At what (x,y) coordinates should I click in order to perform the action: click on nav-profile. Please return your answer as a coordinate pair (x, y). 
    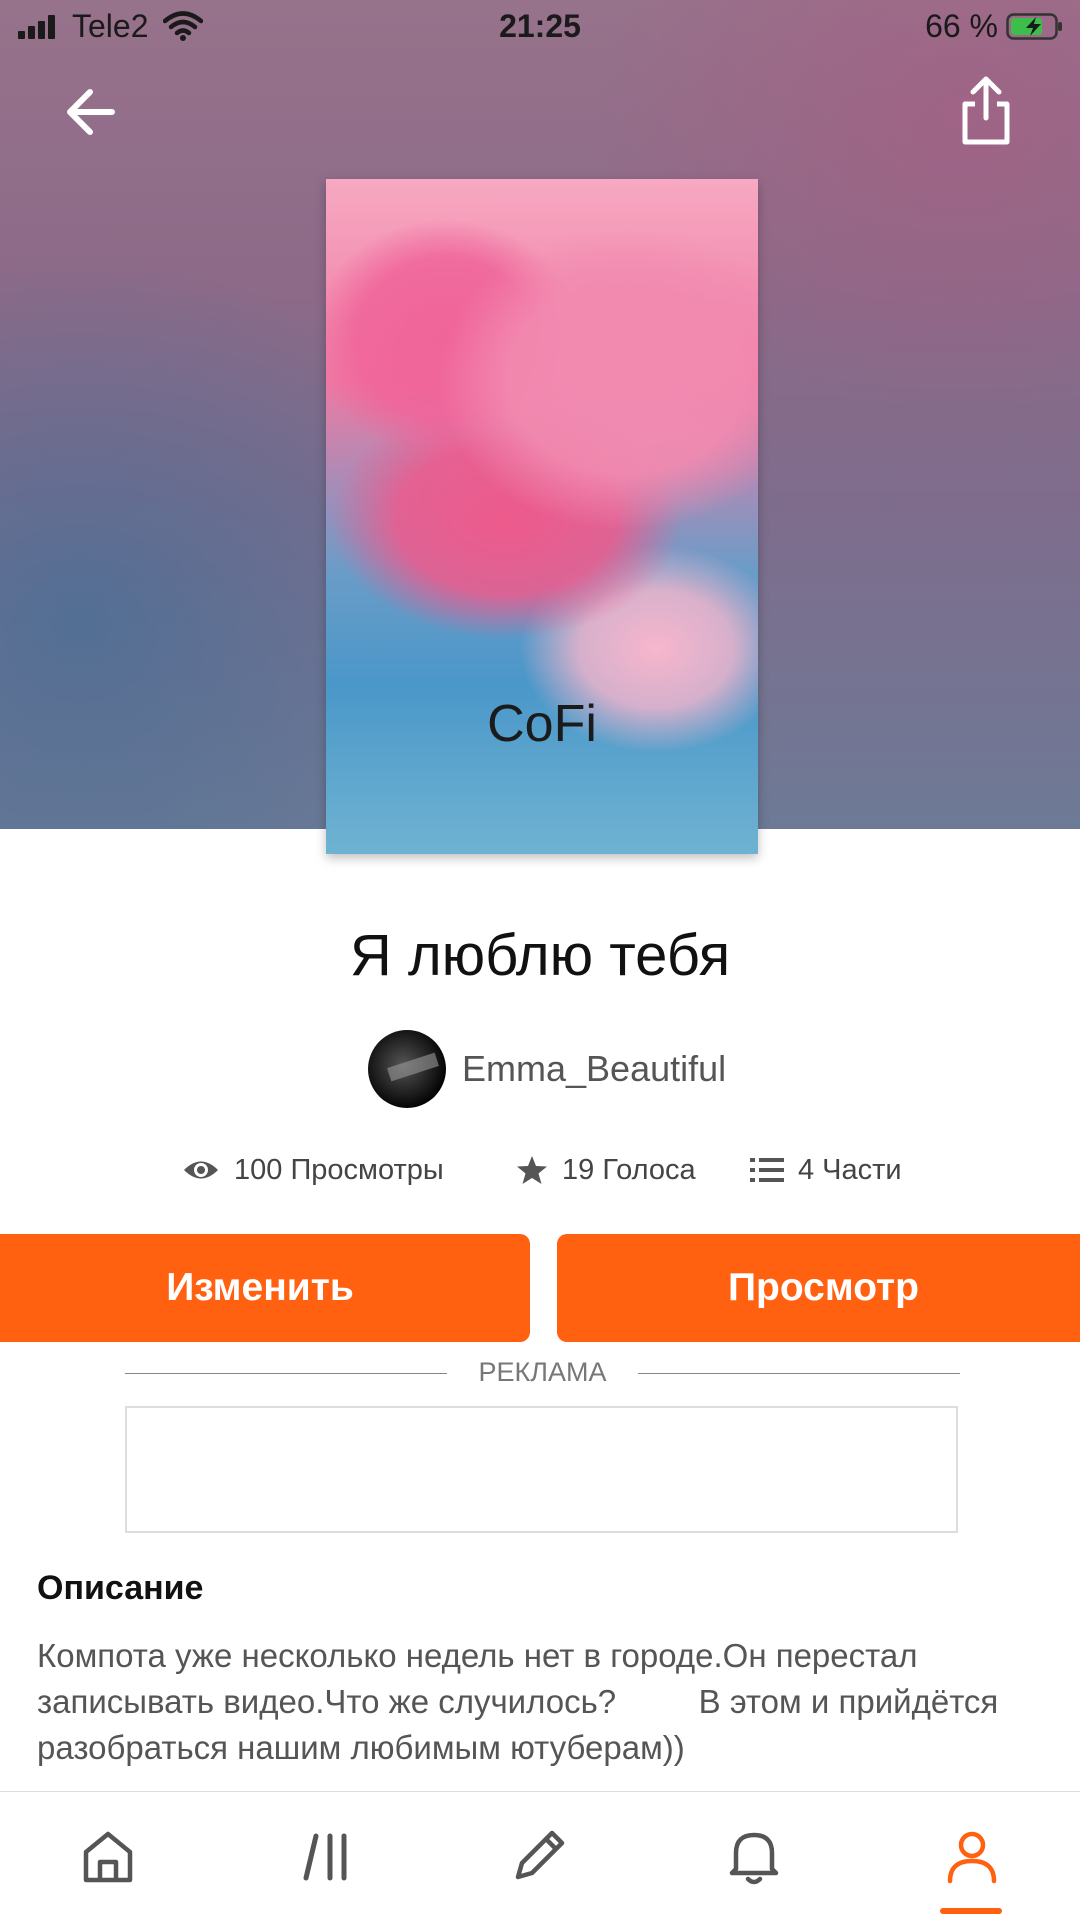
    Looking at the image, I should click on (972, 1856).